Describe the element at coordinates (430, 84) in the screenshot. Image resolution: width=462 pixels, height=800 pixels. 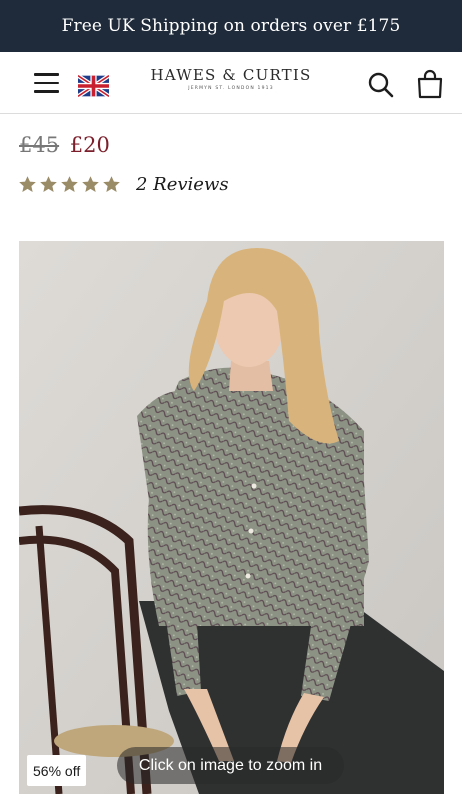
I see `shopping-bag-icon` at that location.